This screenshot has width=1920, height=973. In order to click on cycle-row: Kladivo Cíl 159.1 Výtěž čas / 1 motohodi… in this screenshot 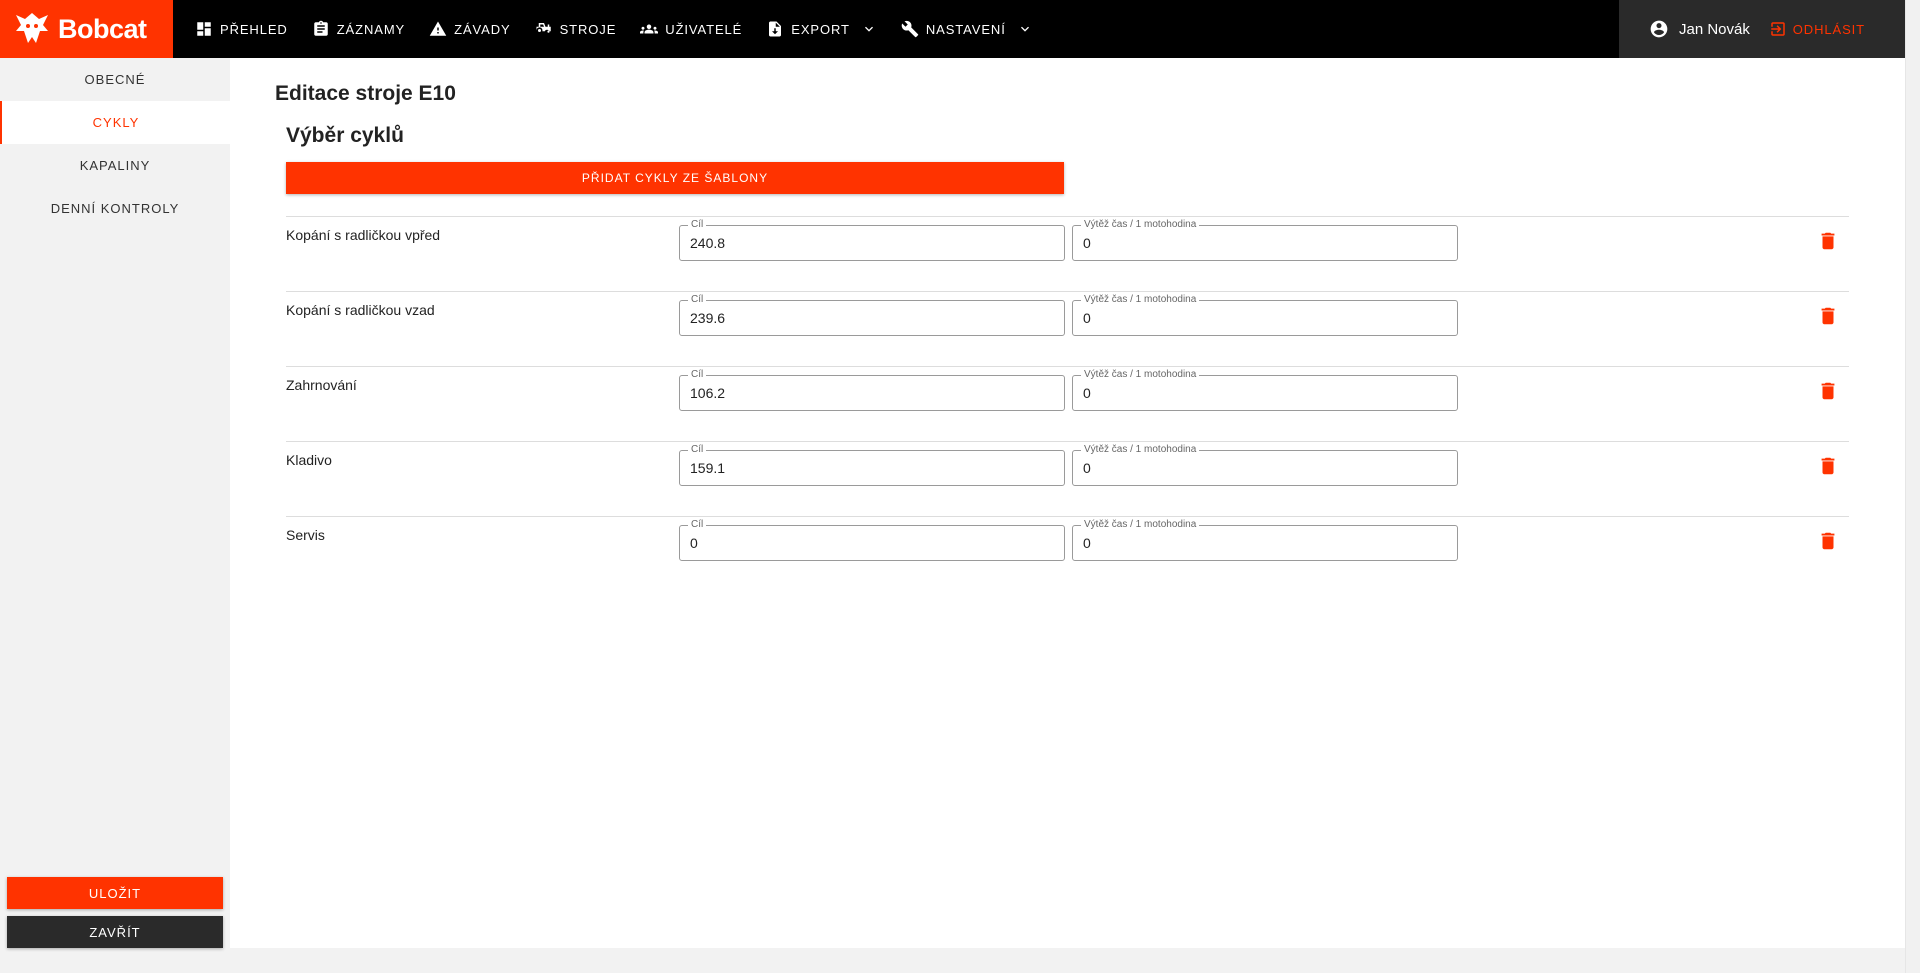, I will do `click(1067, 478)`.